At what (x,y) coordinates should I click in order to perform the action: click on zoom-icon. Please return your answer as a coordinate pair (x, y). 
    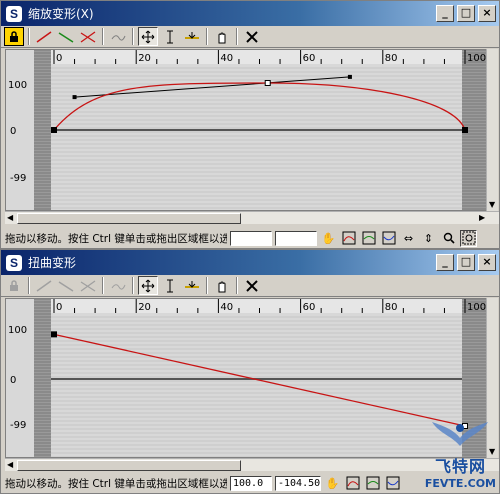
    Looking at the image, I should click on (448, 238).